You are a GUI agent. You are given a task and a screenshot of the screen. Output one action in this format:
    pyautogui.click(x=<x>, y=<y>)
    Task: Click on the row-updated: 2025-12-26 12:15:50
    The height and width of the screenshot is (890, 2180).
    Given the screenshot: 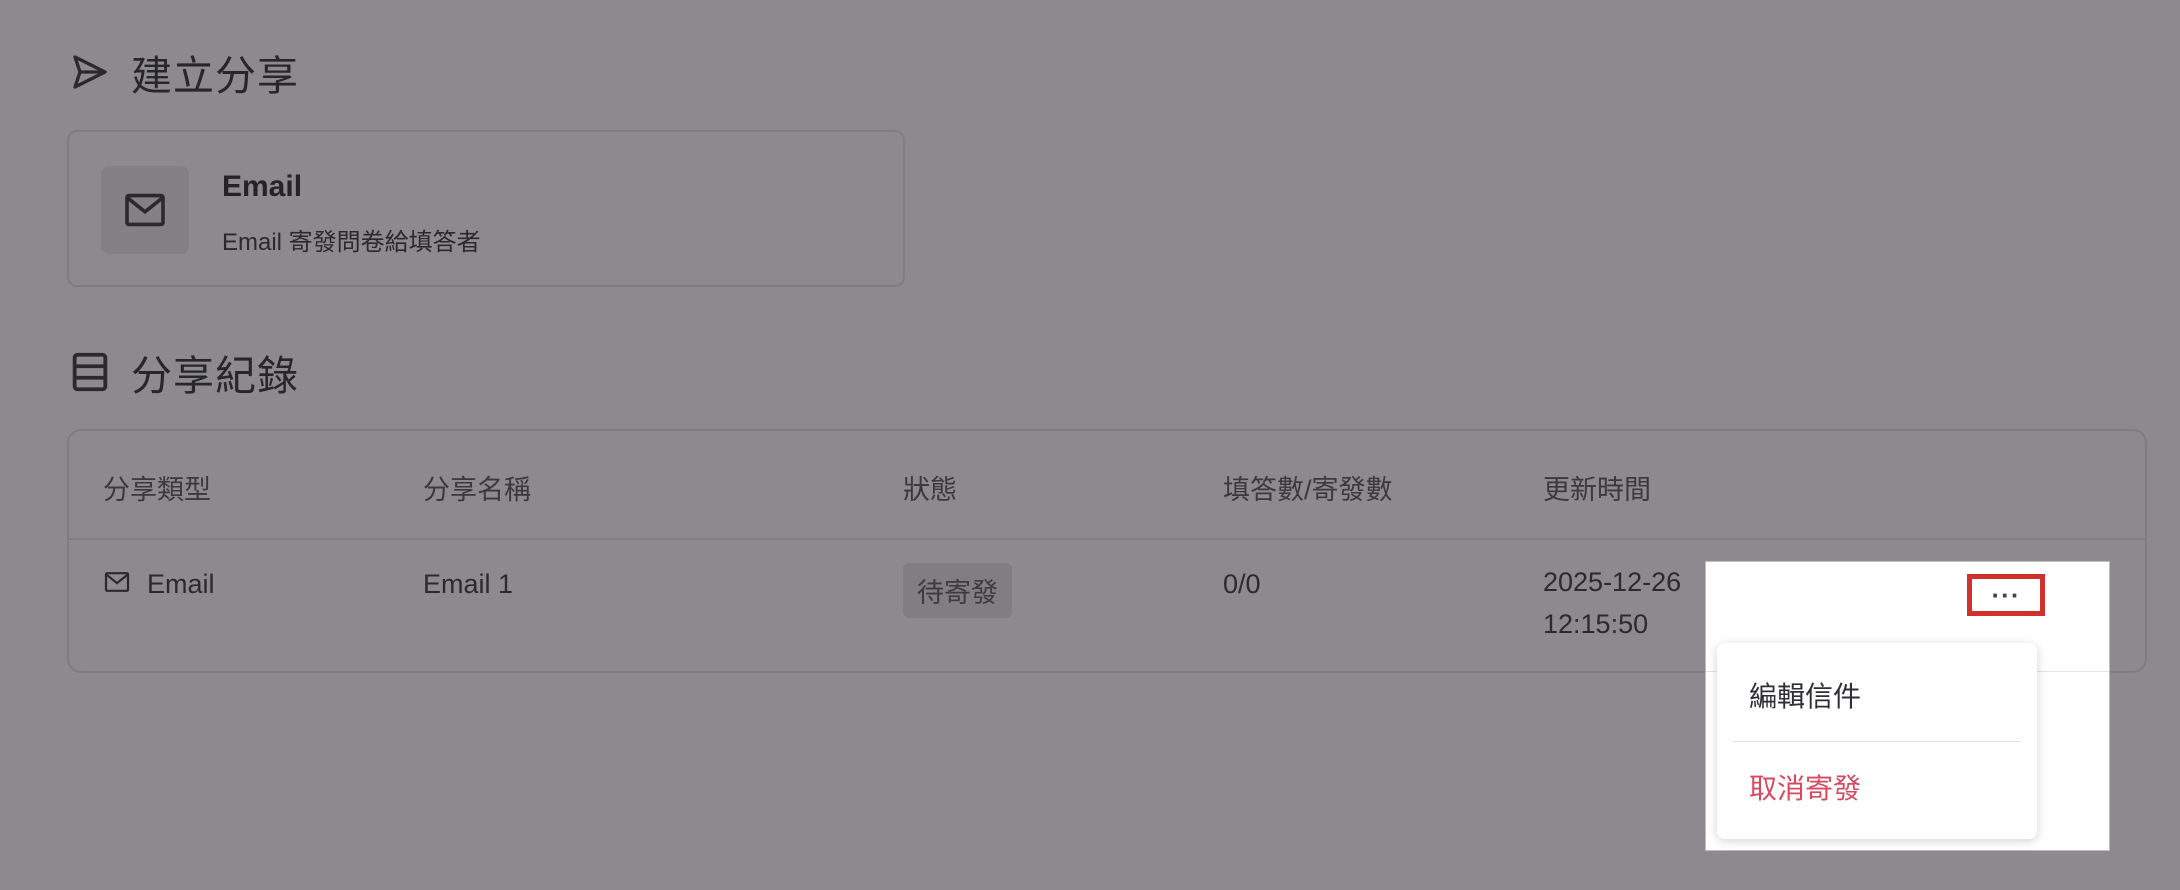 What is the action you would take?
    pyautogui.click(x=1612, y=603)
    